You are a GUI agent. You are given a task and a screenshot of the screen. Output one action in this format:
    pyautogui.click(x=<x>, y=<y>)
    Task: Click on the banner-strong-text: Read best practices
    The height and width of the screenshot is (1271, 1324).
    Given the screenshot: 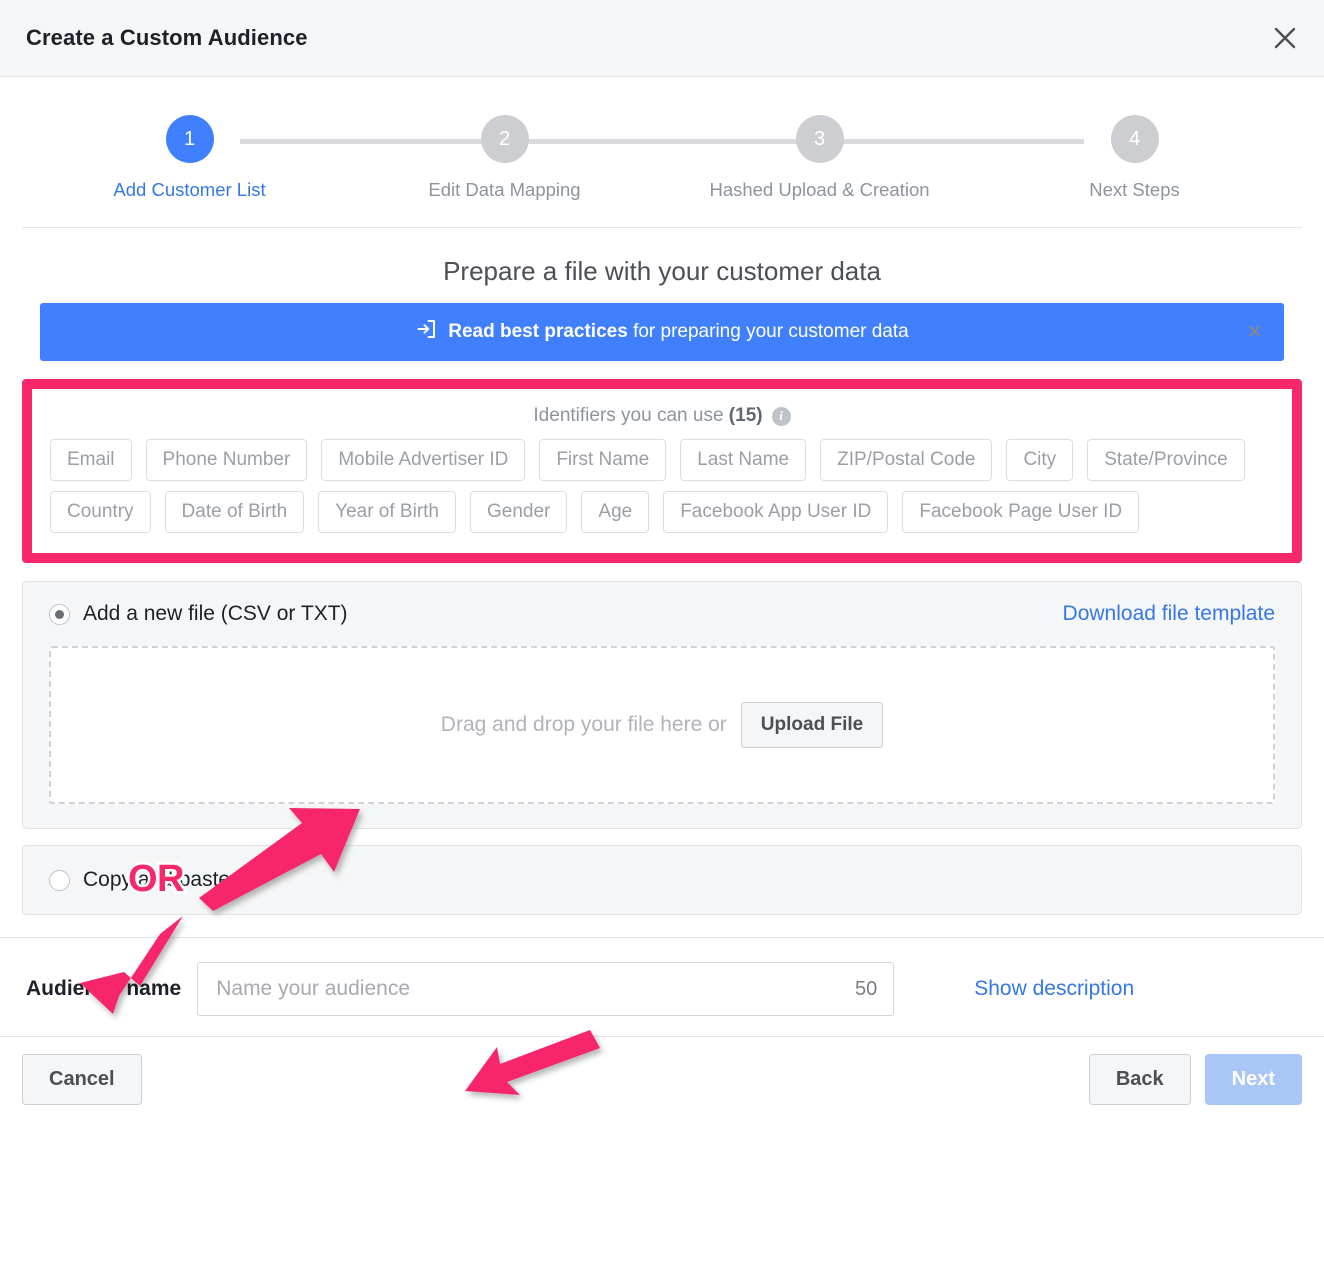 What is the action you would take?
    pyautogui.click(x=538, y=331)
    